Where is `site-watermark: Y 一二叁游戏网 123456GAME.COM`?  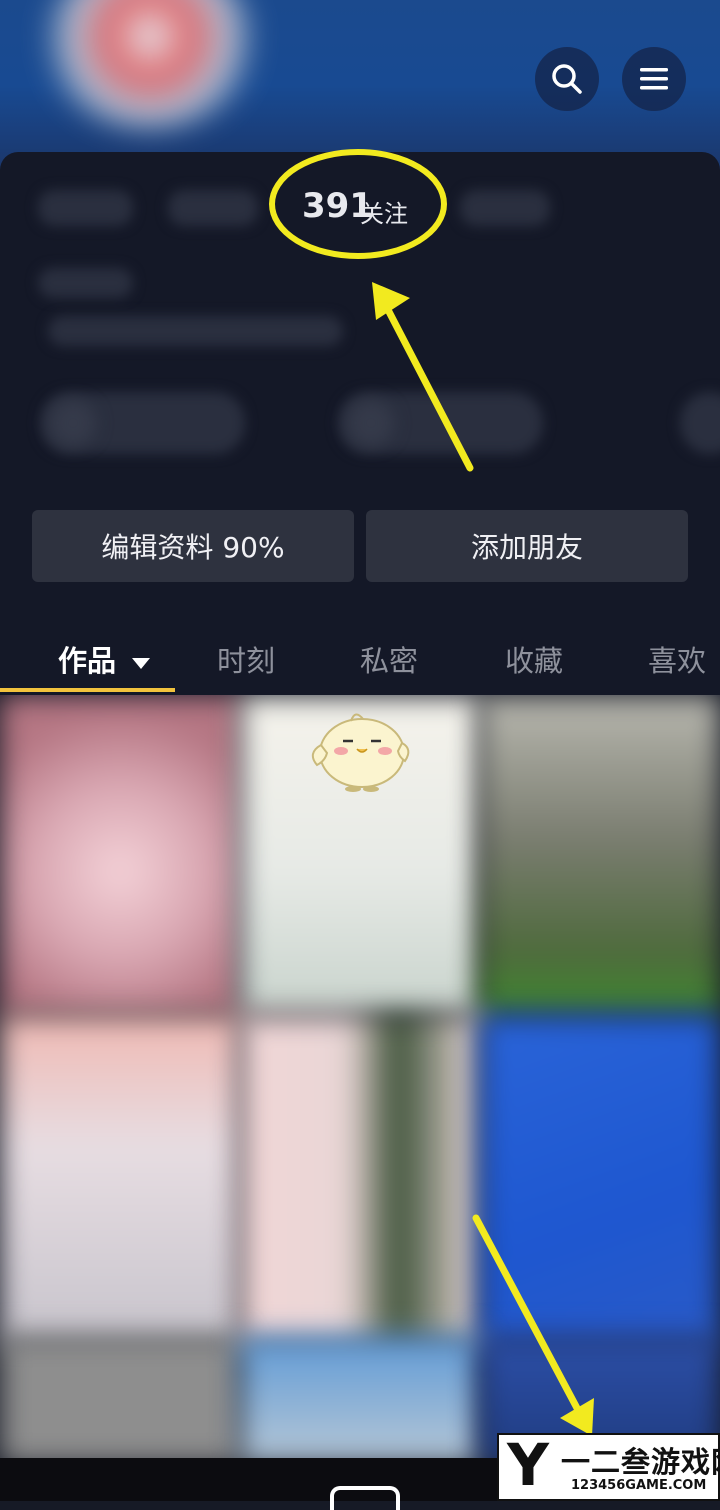 site-watermark: Y 一二叁游戏网 123456GAME.COM is located at coordinates (608, 1466).